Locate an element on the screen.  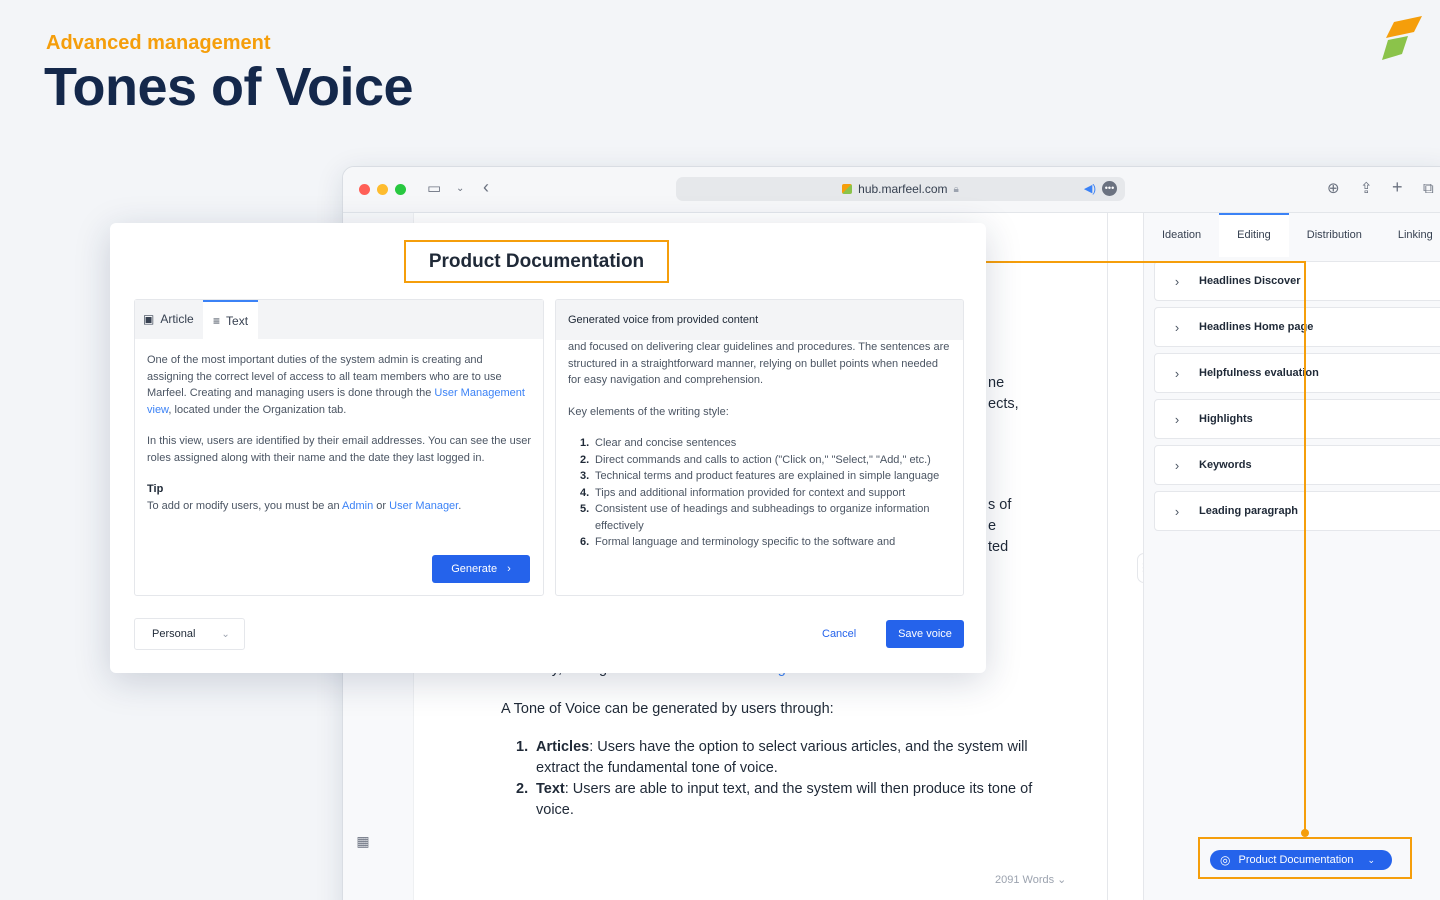
admin-link: Admin is located at coordinates (357, 506).